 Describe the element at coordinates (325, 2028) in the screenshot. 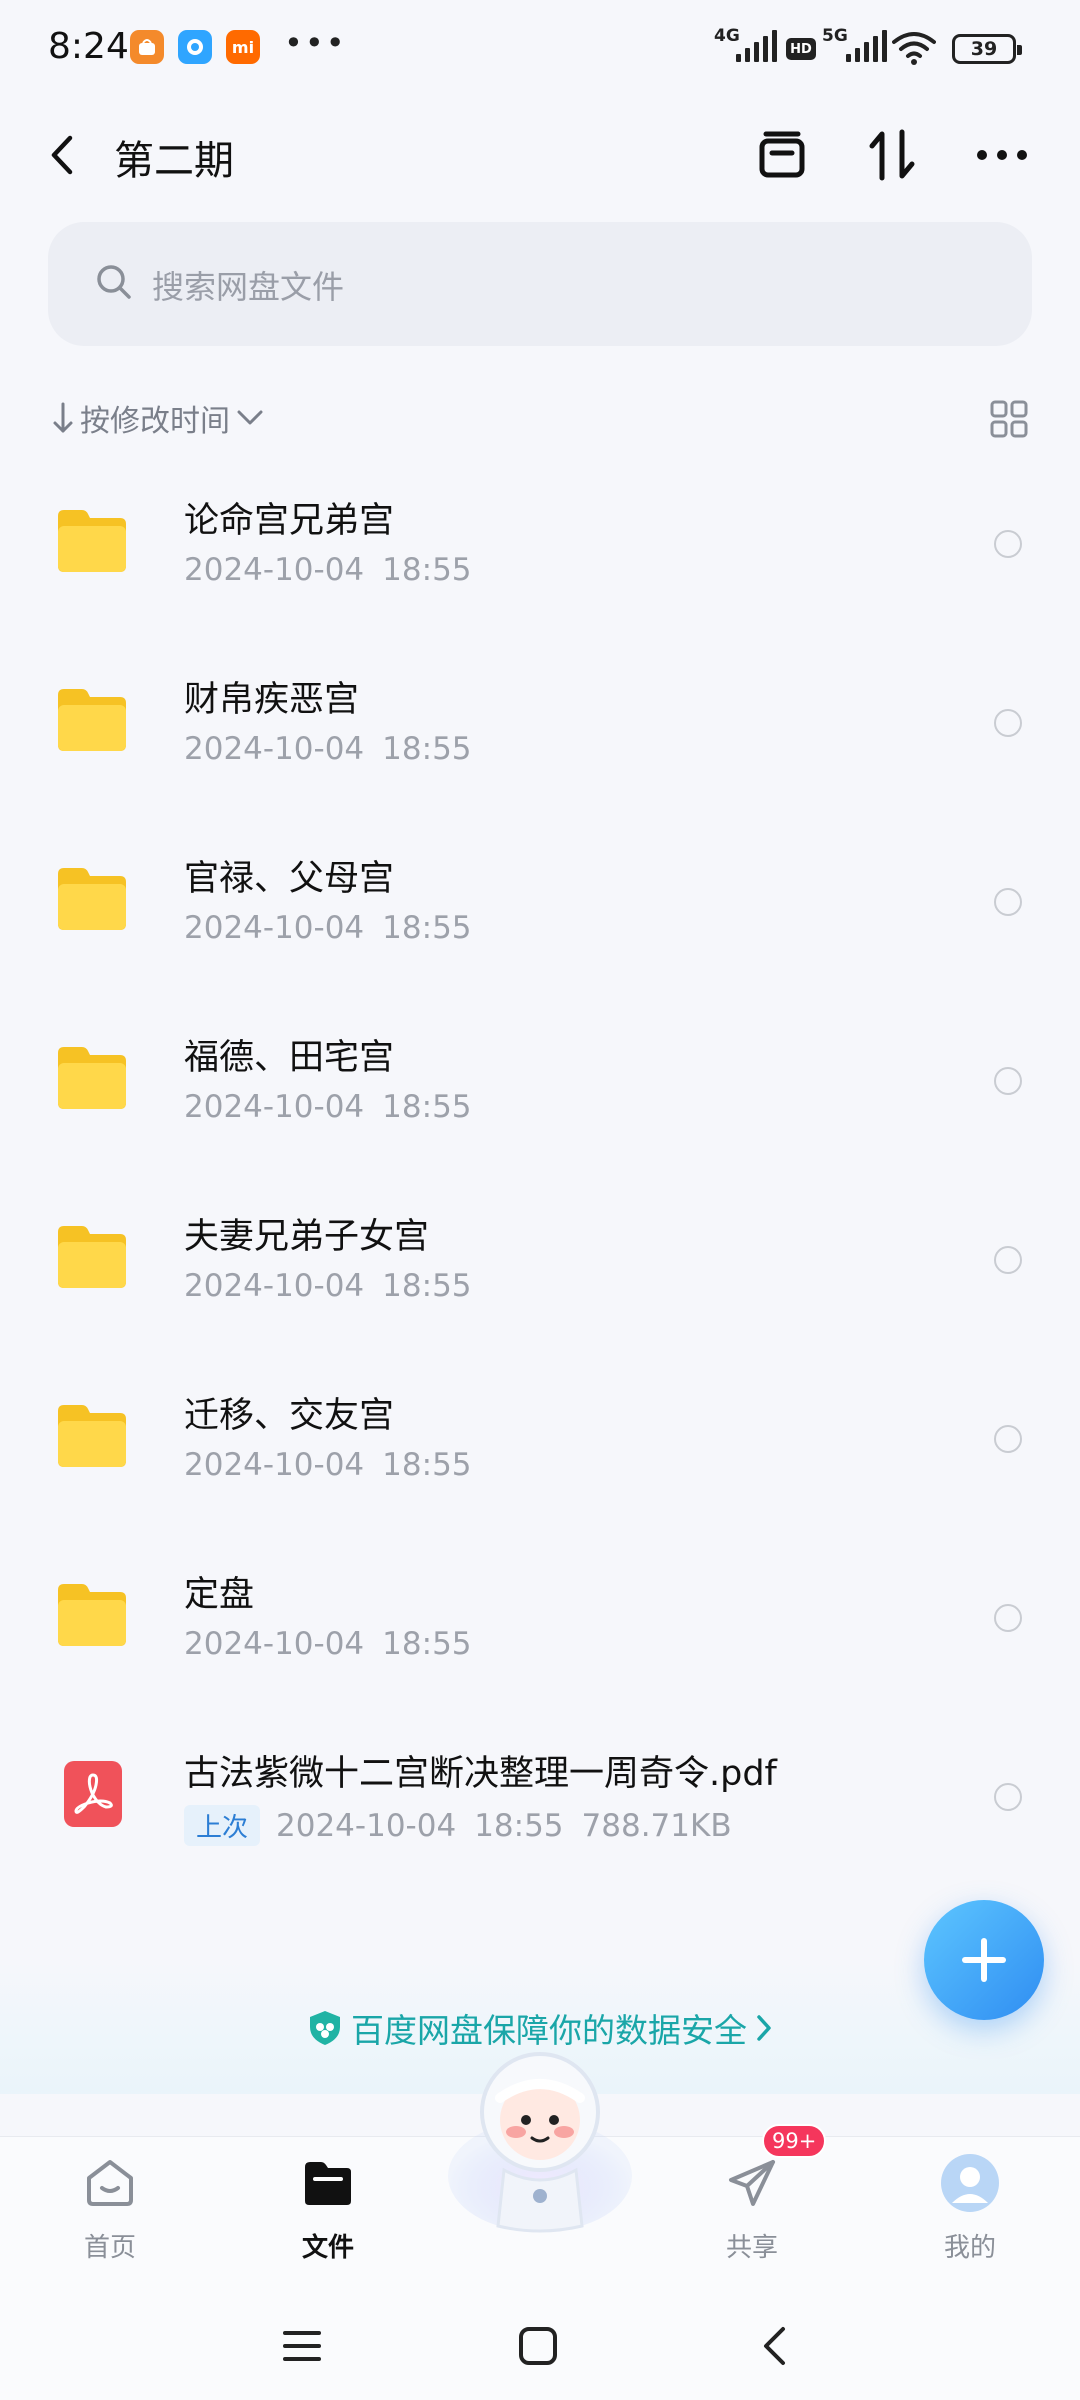

I see `shield-icon` at that location.